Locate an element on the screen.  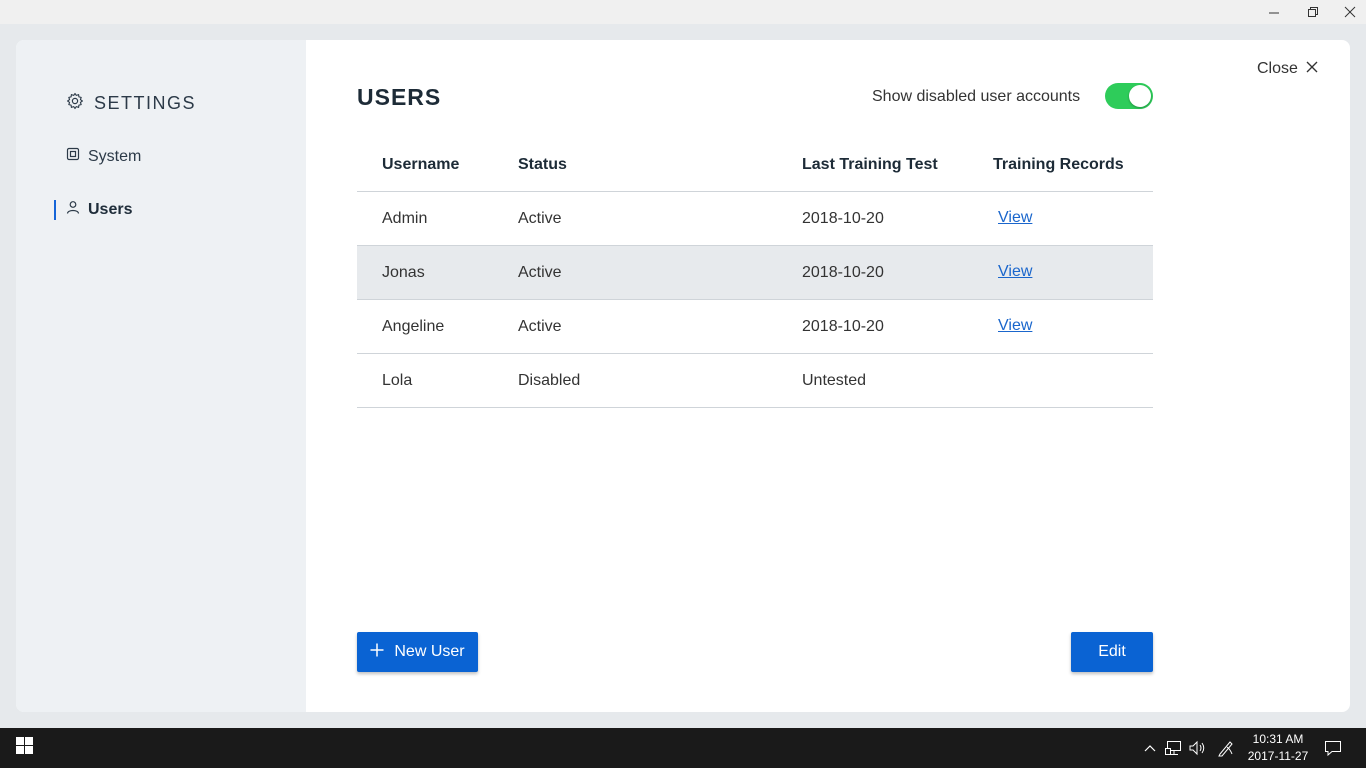
column-header-status: Status is located at coordinates (542, 164).